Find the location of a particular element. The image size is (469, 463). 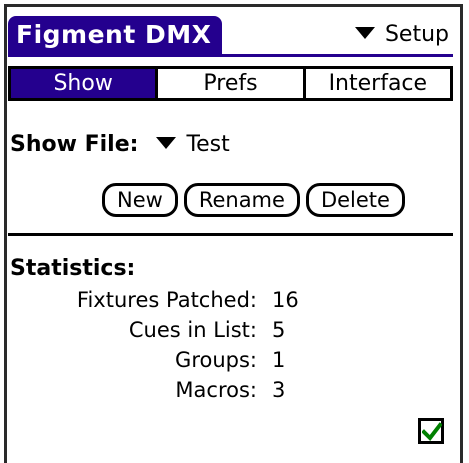

confirm-checkbox is located at coordinates (431, 431).